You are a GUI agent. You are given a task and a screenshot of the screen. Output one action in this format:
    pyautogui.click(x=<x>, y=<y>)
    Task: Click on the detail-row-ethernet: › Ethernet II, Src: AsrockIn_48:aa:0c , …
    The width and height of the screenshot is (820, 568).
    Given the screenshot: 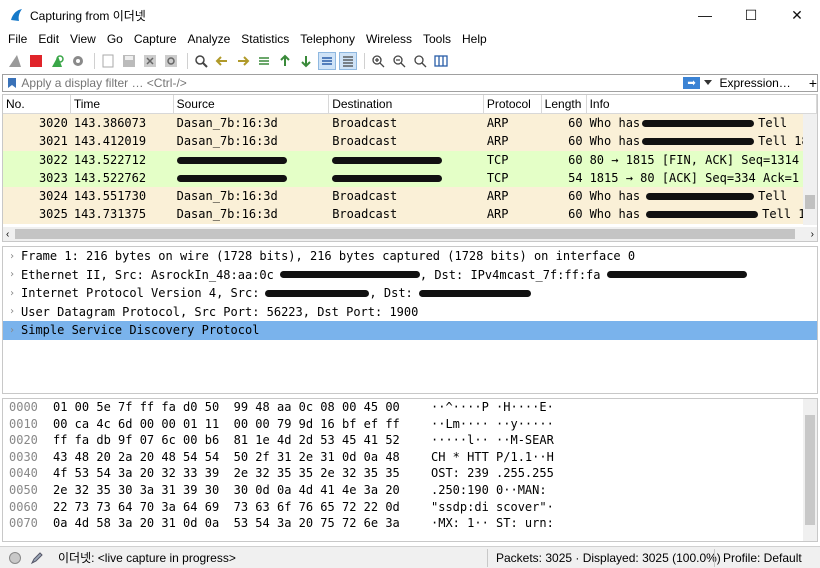 What is the action you would take?
    pyautogui.click(x=410, y=275)
    